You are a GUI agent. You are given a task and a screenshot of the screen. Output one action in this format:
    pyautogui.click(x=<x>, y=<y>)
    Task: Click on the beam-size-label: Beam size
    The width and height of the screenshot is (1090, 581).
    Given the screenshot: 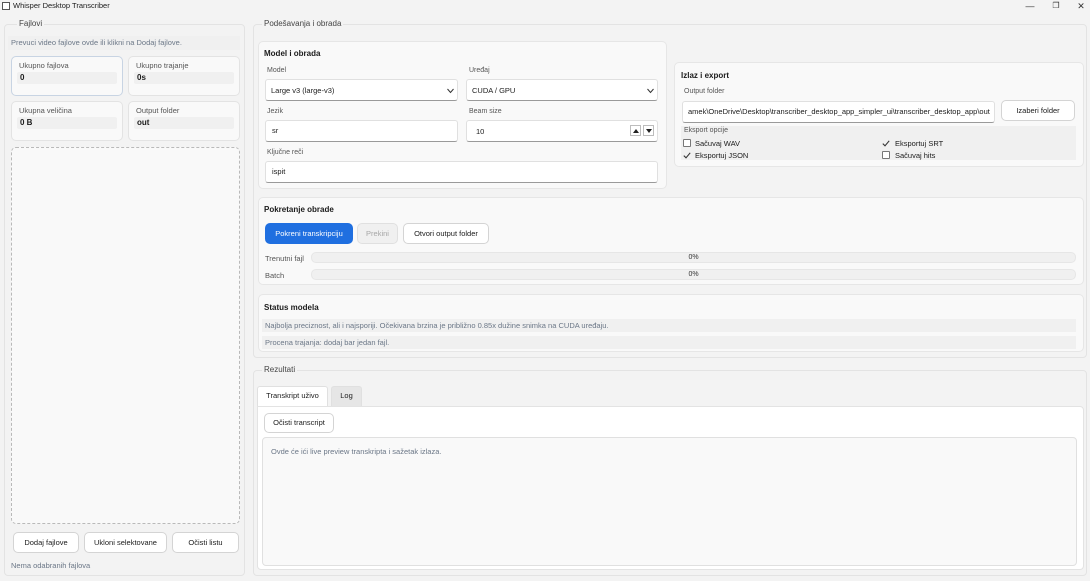 What is the action you would take?
    pyautogui.click(x=485, y=111)
    